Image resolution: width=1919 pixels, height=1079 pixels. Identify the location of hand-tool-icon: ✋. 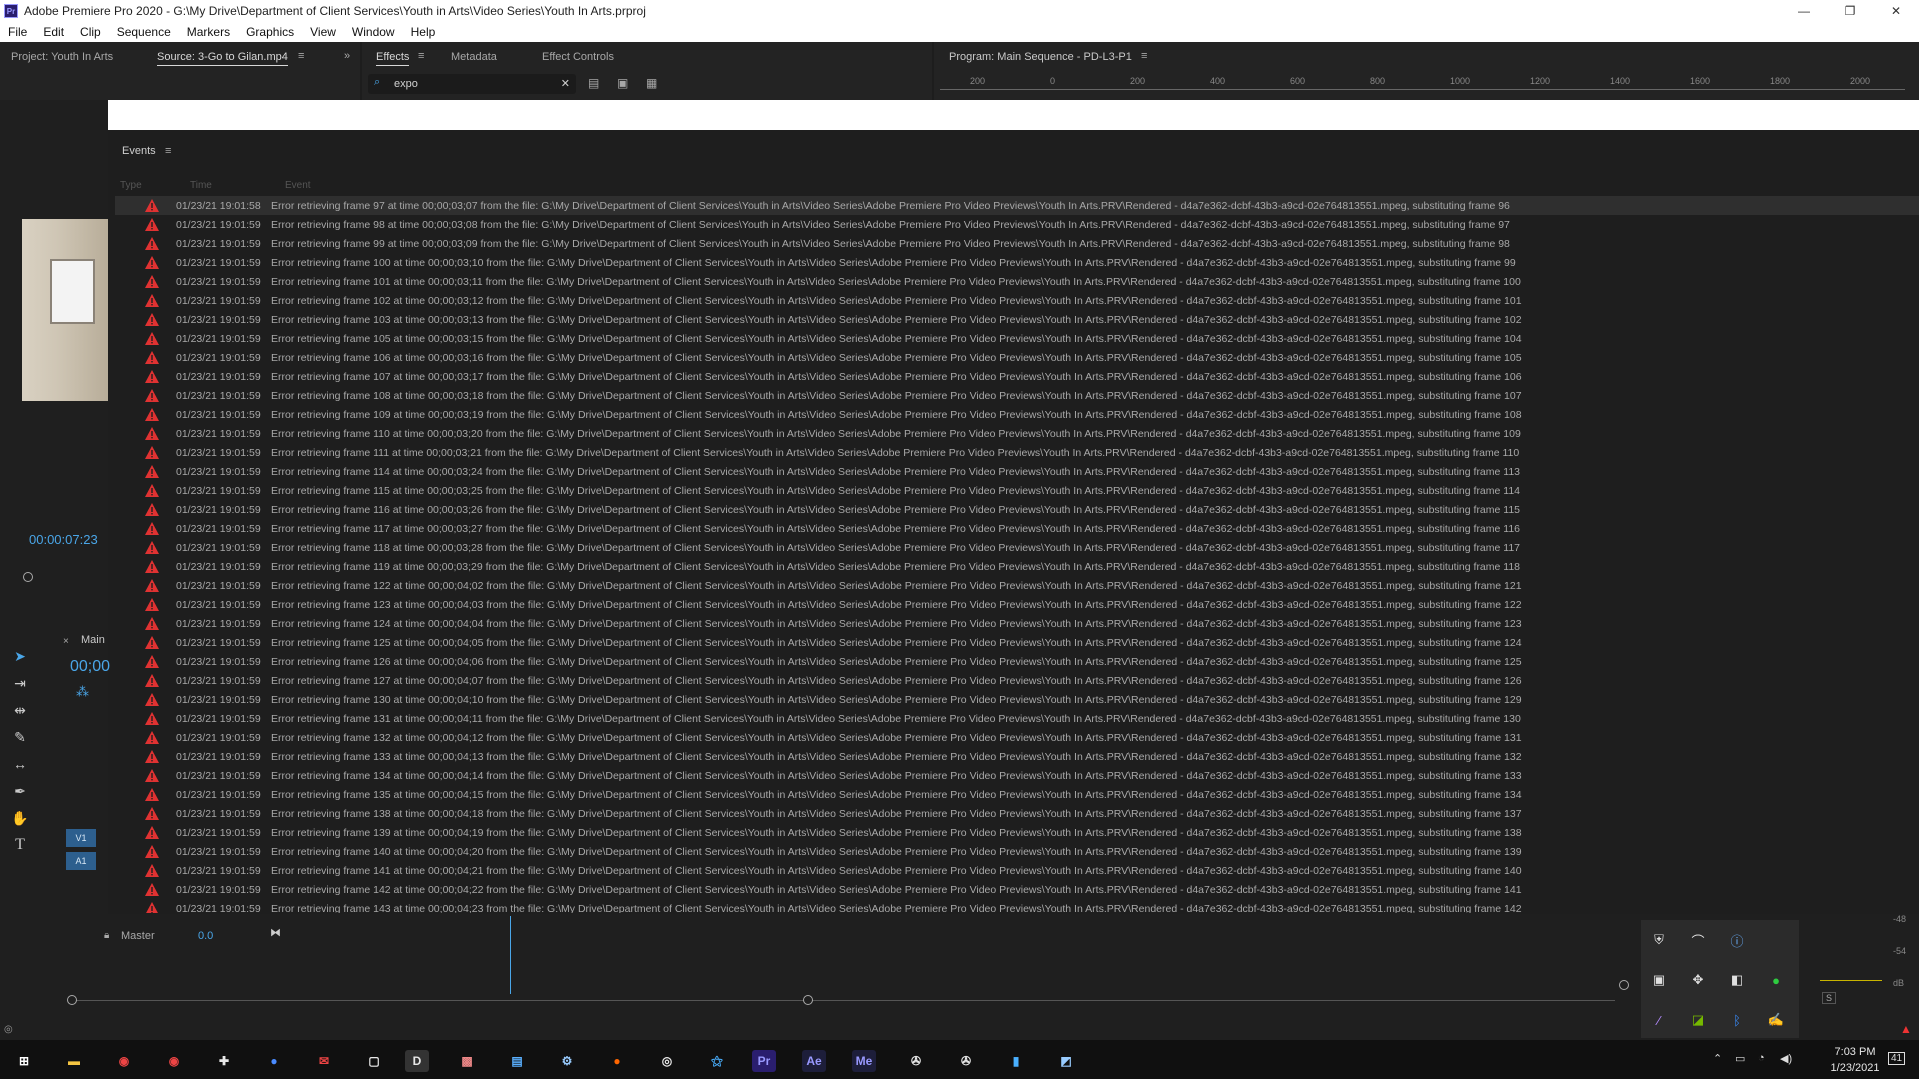
(20, 818).